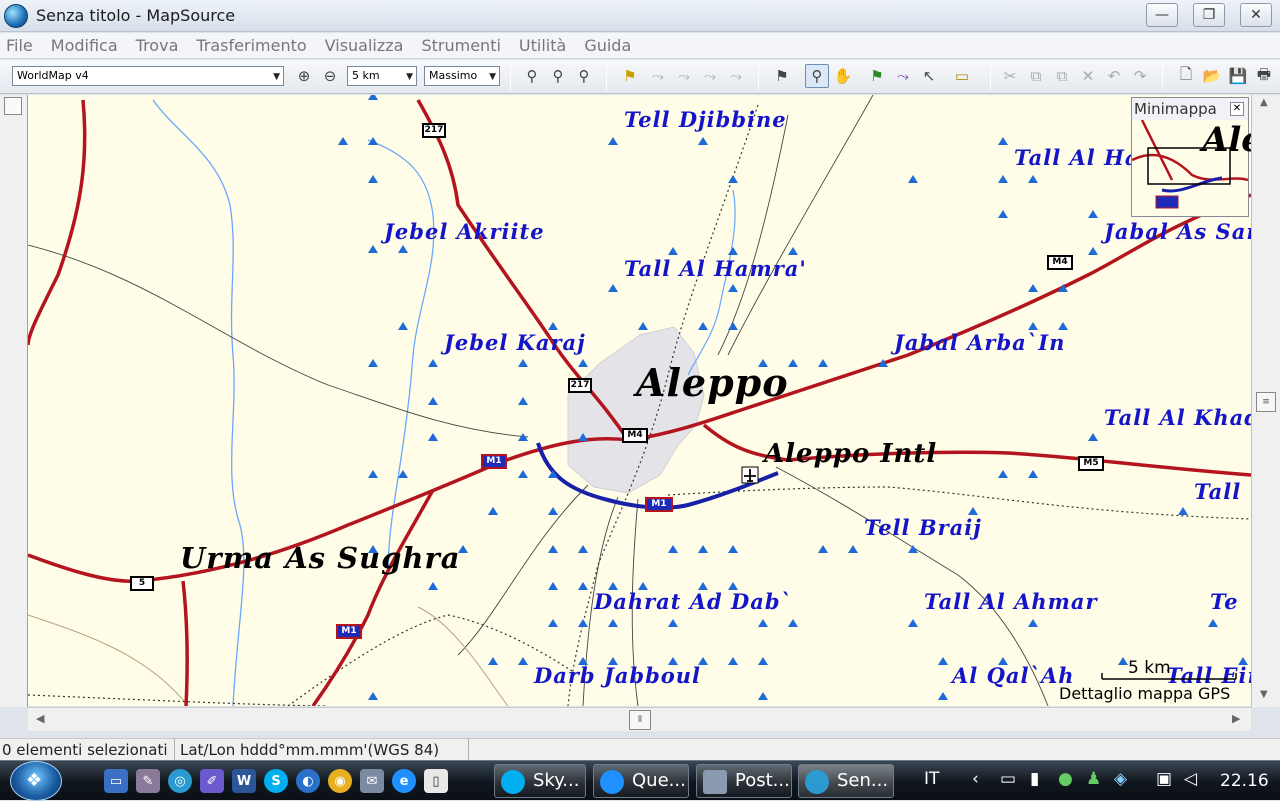 This screenshot has height=801, width=1280. I want to click on scroll-right-icon: ▶, so click(1236, 718).